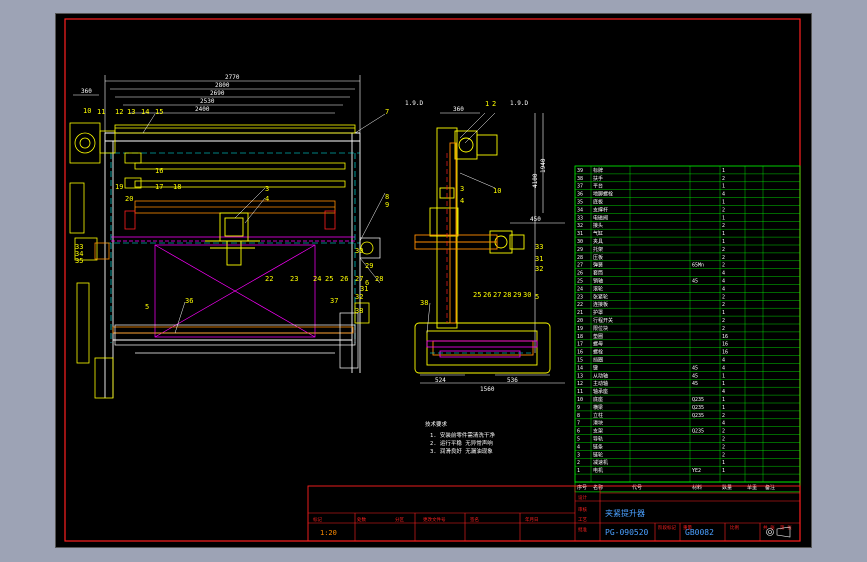 This screenshot has width=867, height=562. What do you see at coordinates (578, 416) in the screenshot?
I see `bom-cell: 8` at bounding box center [578, 416].